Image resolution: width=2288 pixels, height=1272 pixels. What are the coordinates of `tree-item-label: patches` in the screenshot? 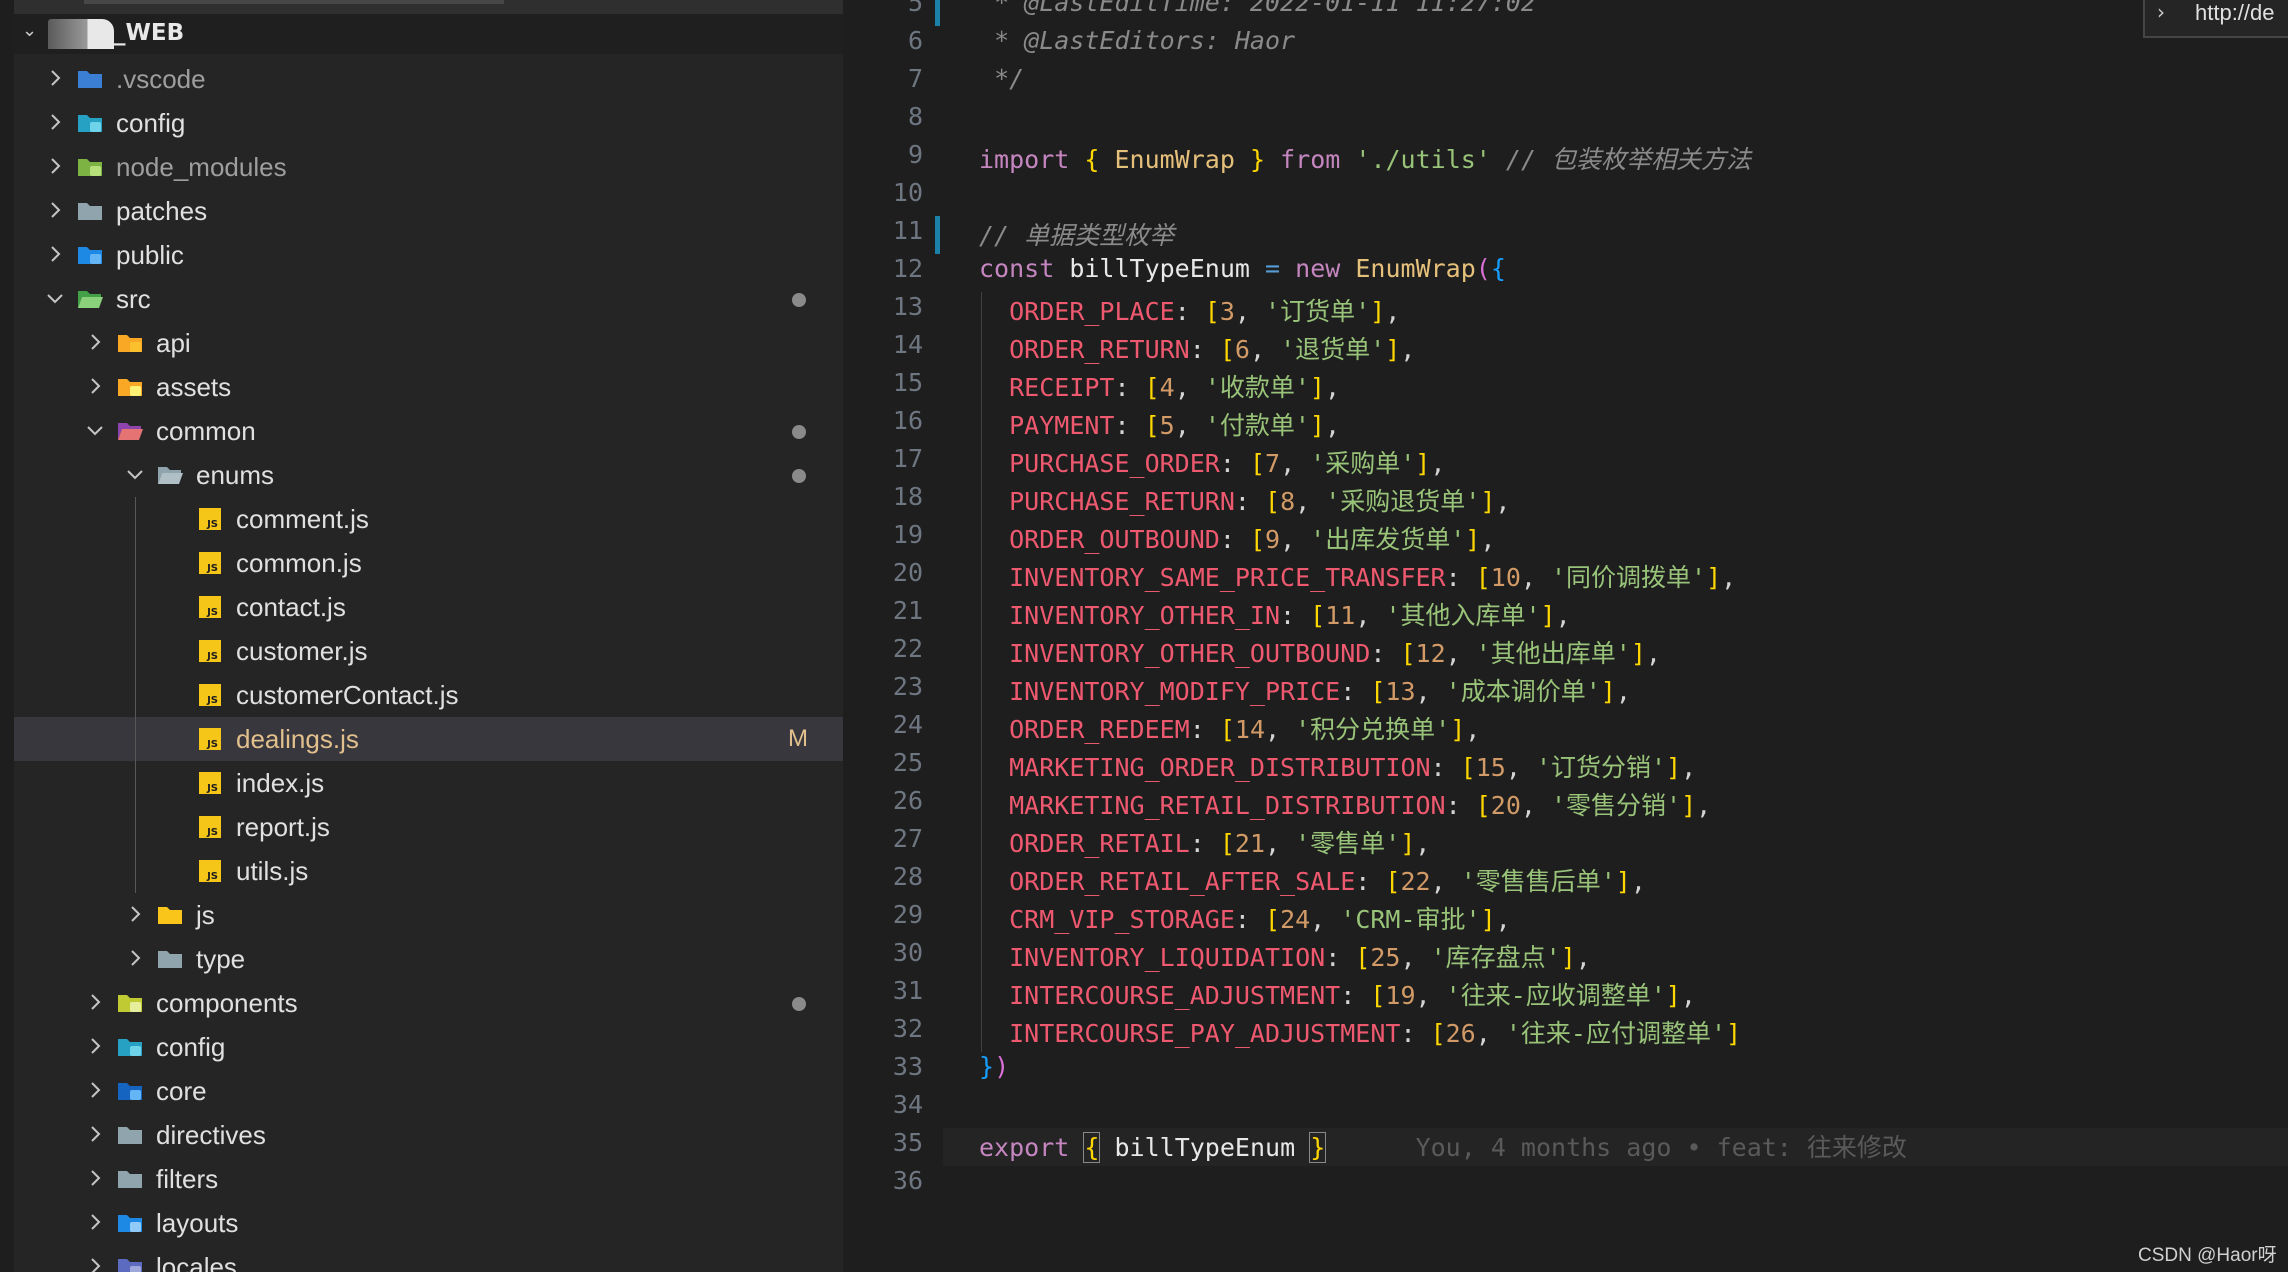 It's located at (162, 211).